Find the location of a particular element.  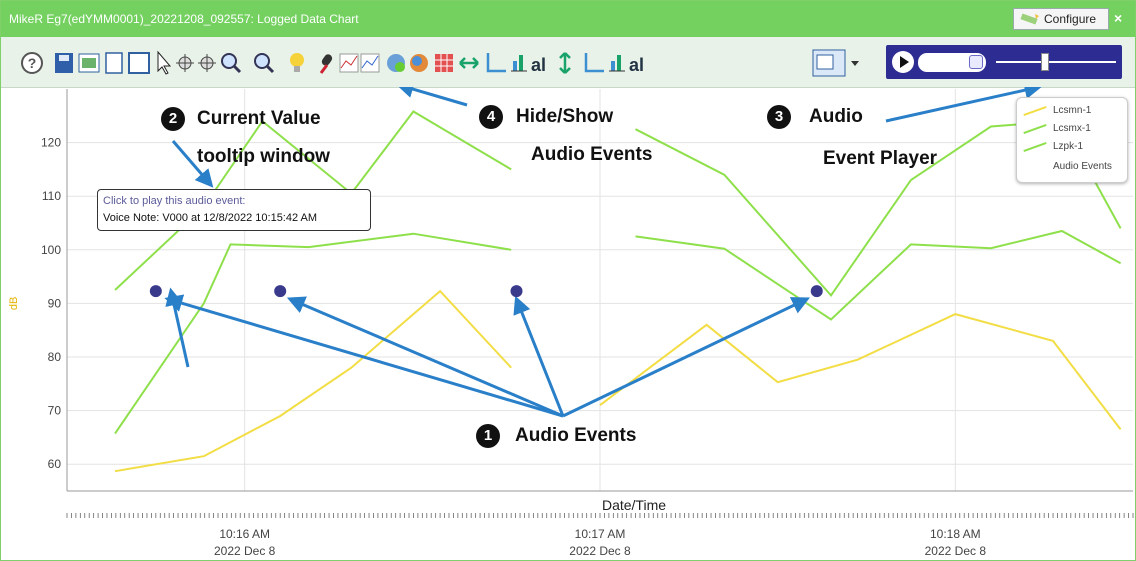

toolbar: ? al al is located at coordinates (568, 62).